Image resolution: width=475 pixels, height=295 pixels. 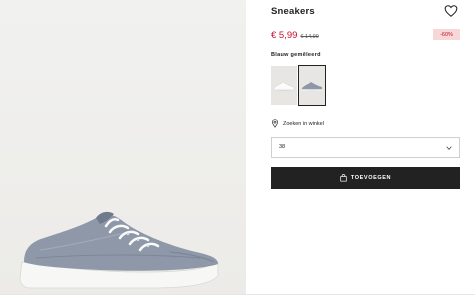 I want to click on color-swatch-white, so click(x=284, y=85).